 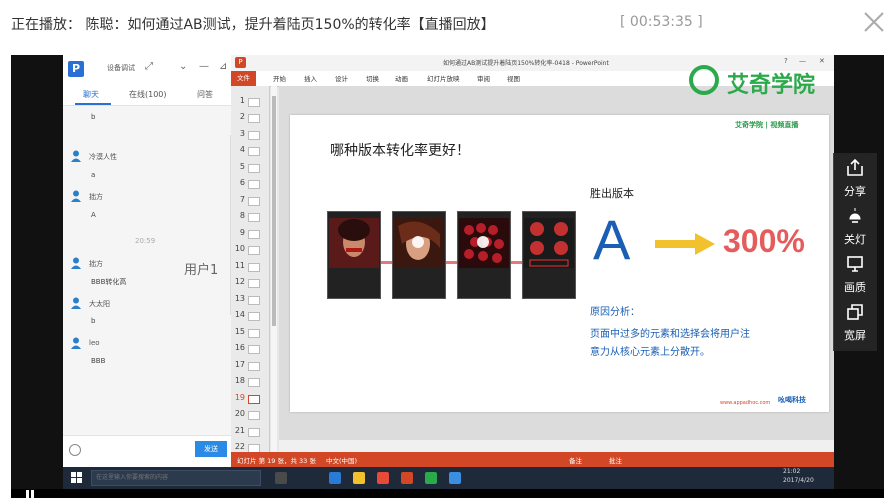 What do you see at coordinates (249, 135) in the screenshot?
I see `slide-thumb: 3` at bounding box center [249, 135].